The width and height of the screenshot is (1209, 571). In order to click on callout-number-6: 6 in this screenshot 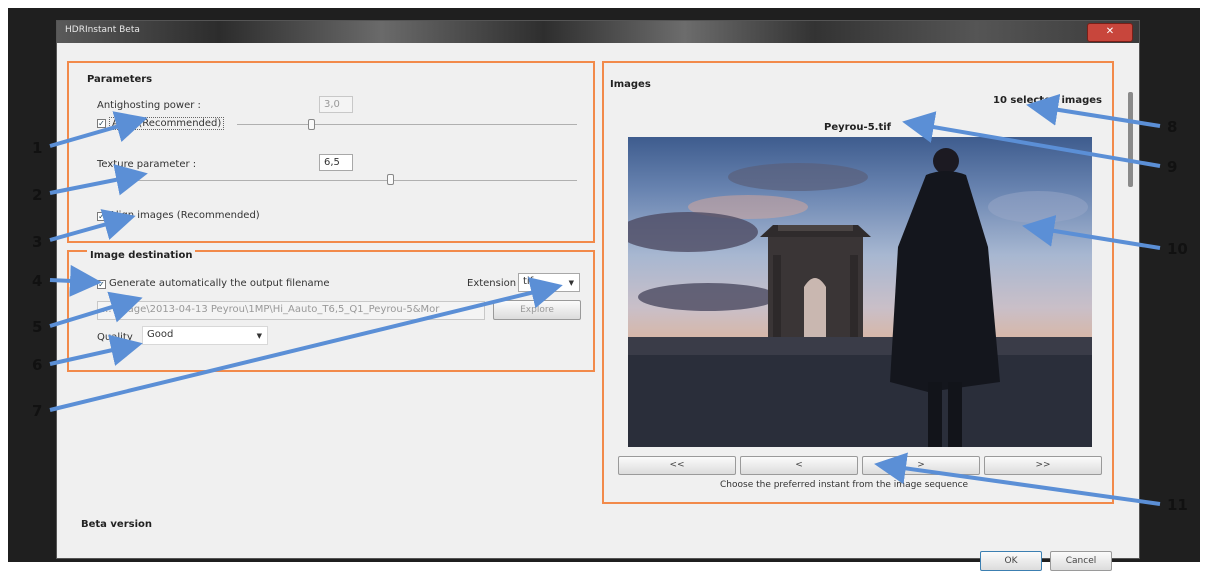, I will do `click(37, 365)`.